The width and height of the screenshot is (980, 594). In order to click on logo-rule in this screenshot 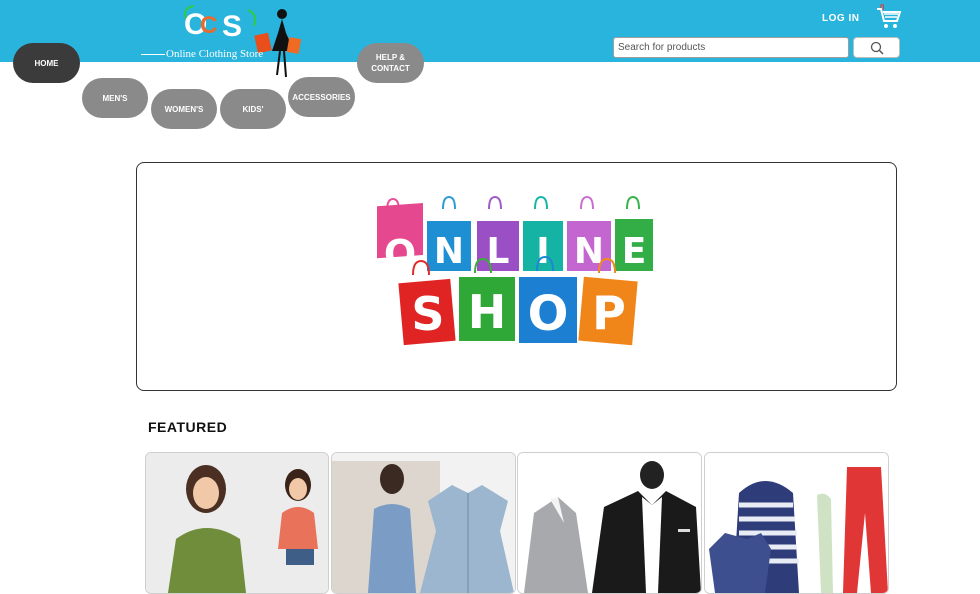, I will do `click(153, 54)`.